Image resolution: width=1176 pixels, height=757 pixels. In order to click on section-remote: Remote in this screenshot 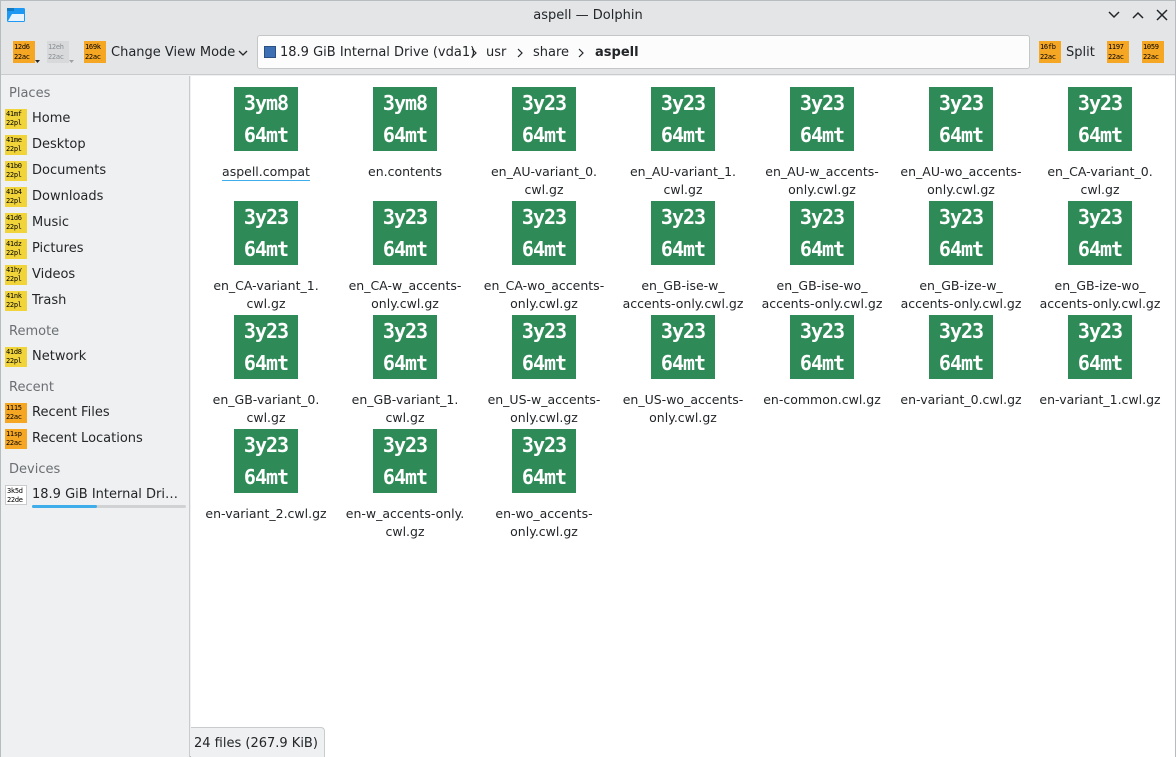, I will do `click(34, 331)`.